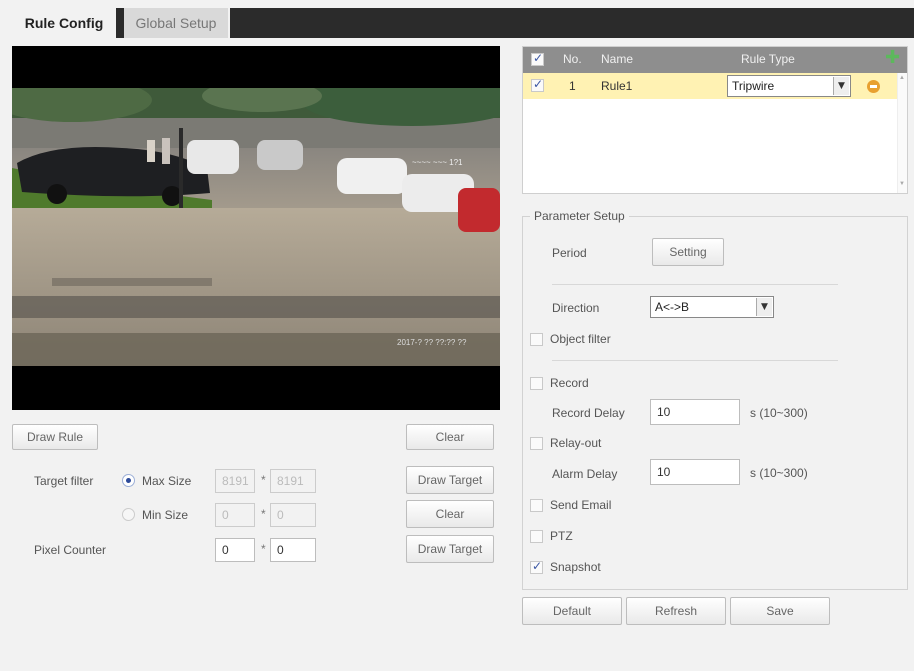 This screenshot has width=914, height=671. What do you see at coordinates (779, 473) in the screenshot?
I see `alarm-delay-unit: s (10~300)` at bounding box center [779, 473].